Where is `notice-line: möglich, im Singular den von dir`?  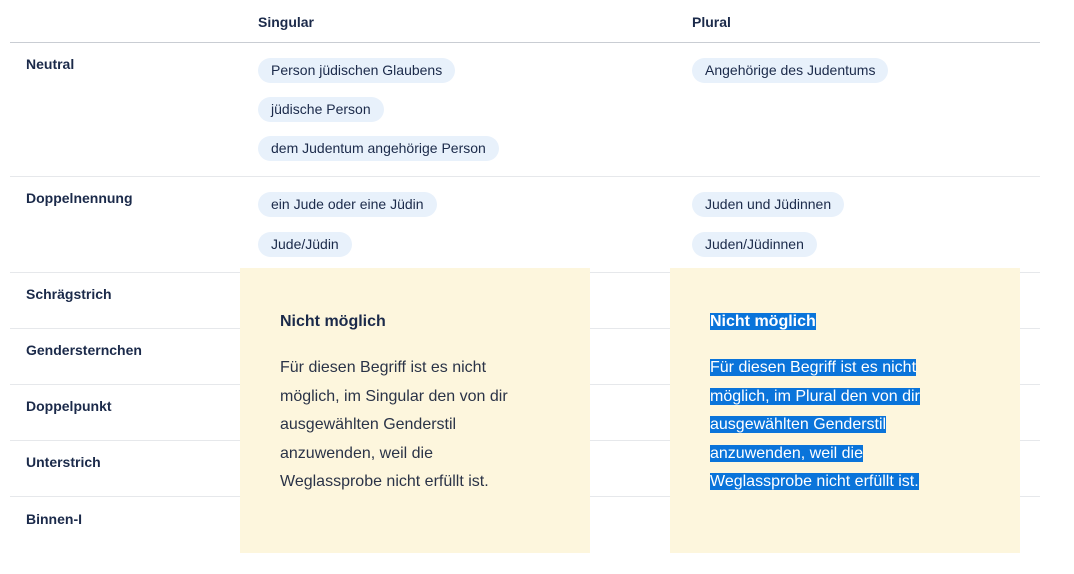 notice-line: möglich, im Singular den von dir is located at coordinates (394, 396).